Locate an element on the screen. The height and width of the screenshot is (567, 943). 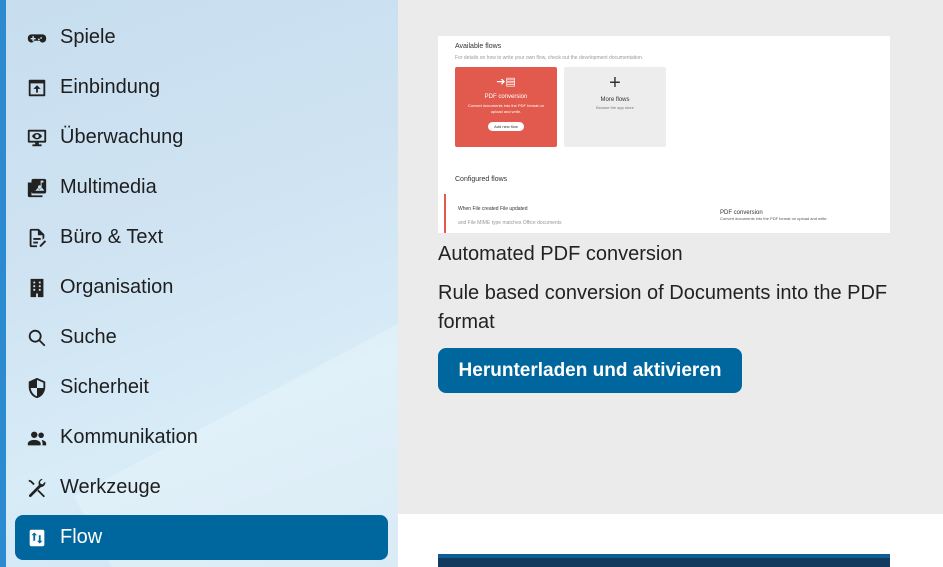
office-building-icon is located at coordinates (37, 288).